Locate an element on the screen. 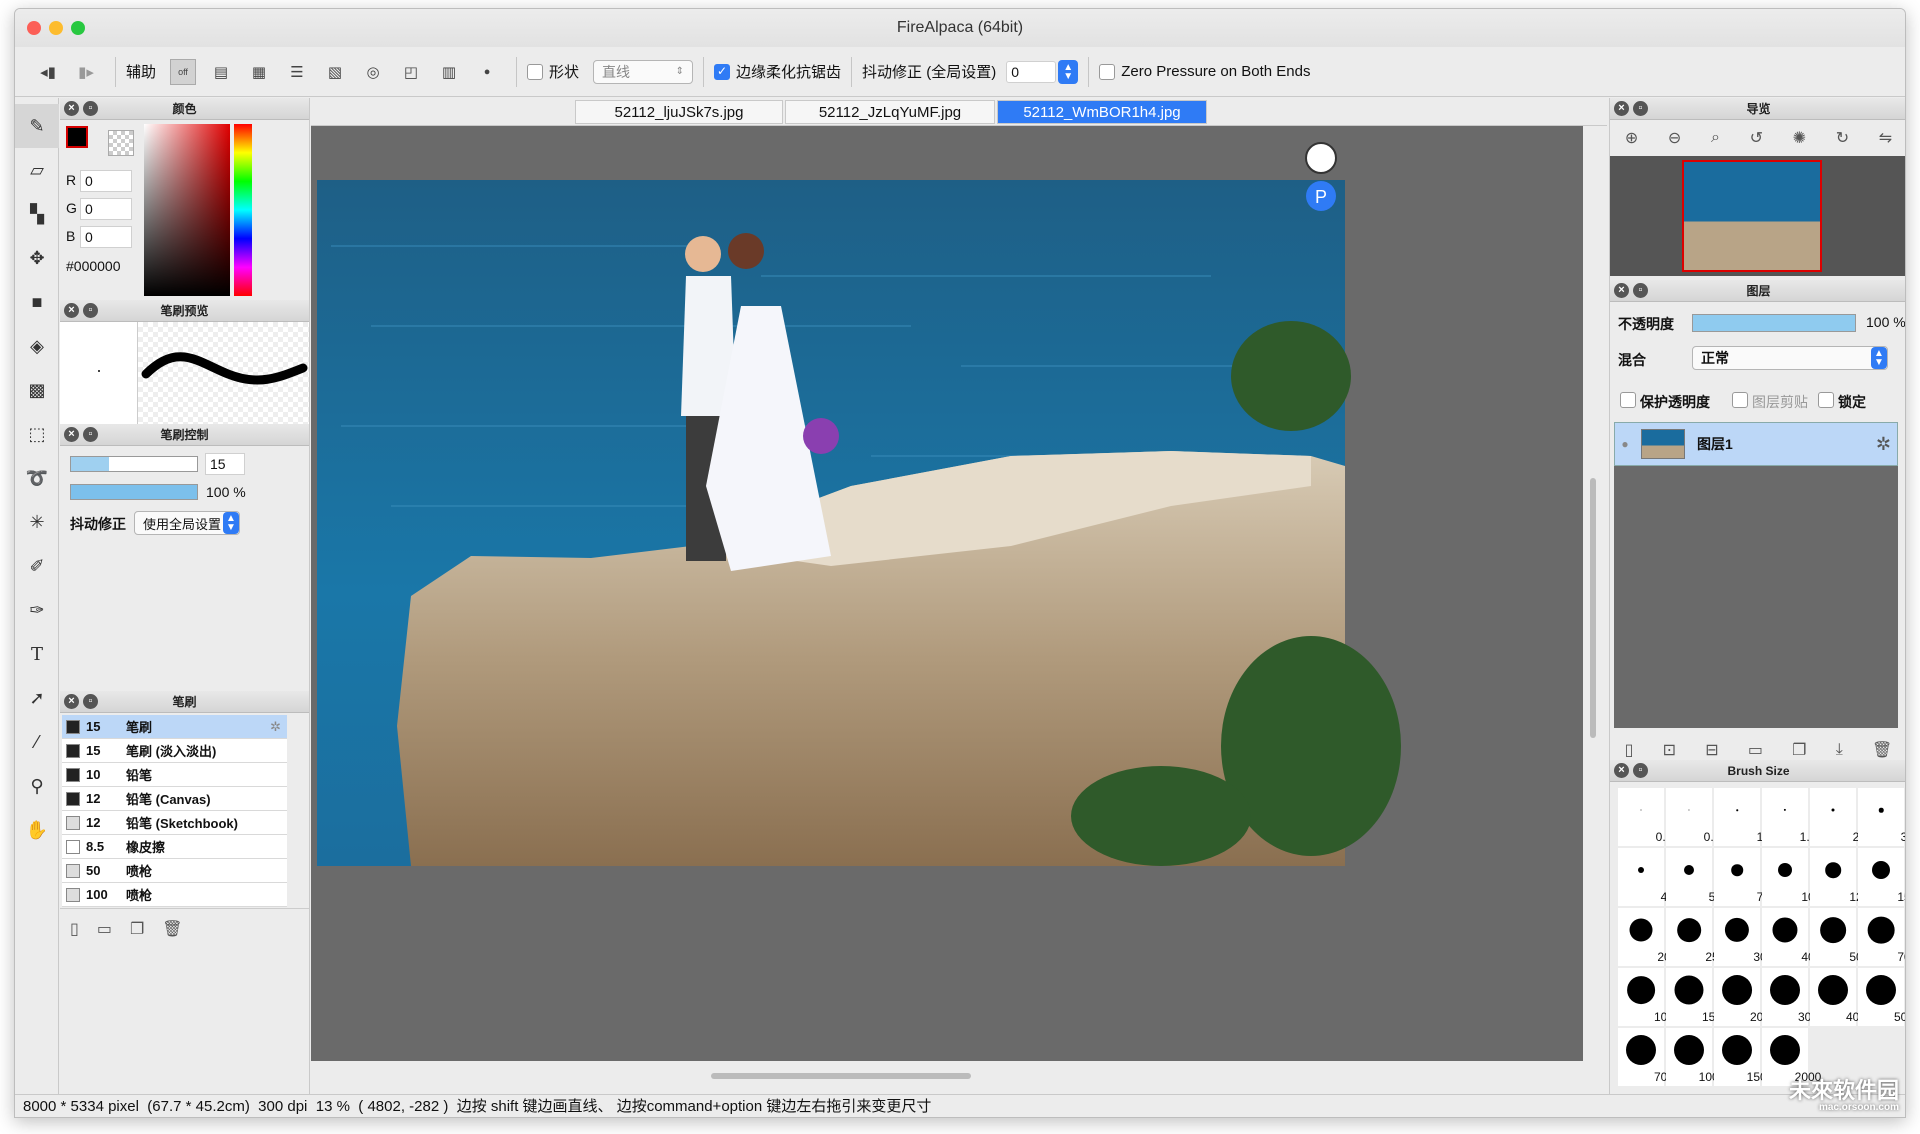 This screenshot has width=1920, height=1134. parallel-snap-icon: ▤ is located at coordinates (221, 72).